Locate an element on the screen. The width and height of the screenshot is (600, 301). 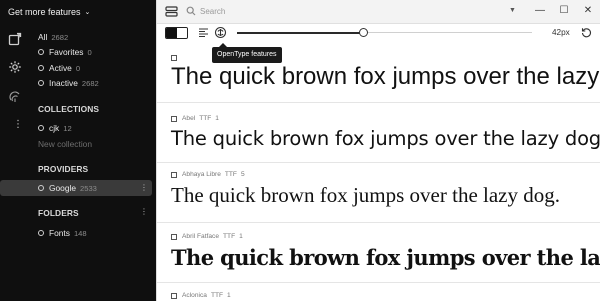
font-meta: Abril Fatface TTF 1 is located at coordinates (207, 236).